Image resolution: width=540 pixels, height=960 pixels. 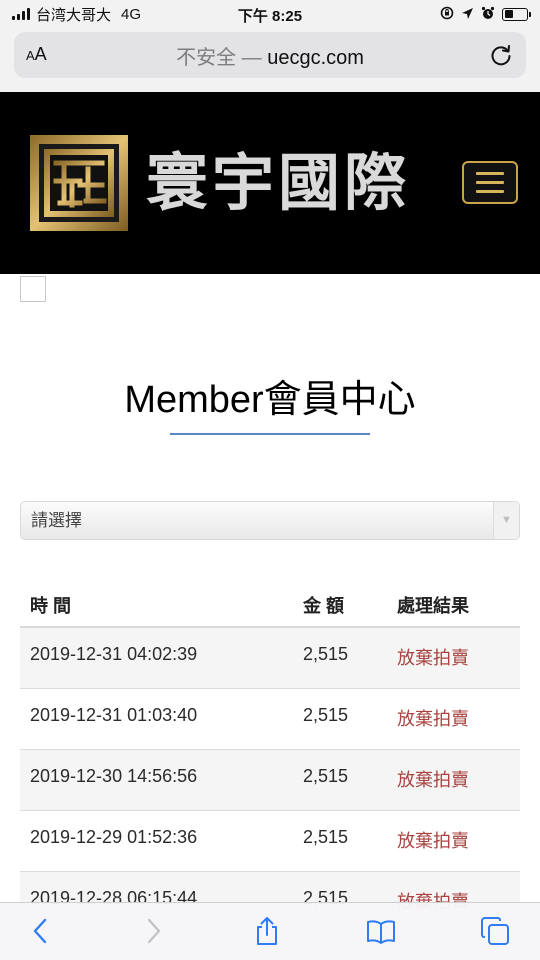 I want to click on table-row: 2019-12-30 14:56:56 2,515 放棄拍賣, so click(x=270, y=780).